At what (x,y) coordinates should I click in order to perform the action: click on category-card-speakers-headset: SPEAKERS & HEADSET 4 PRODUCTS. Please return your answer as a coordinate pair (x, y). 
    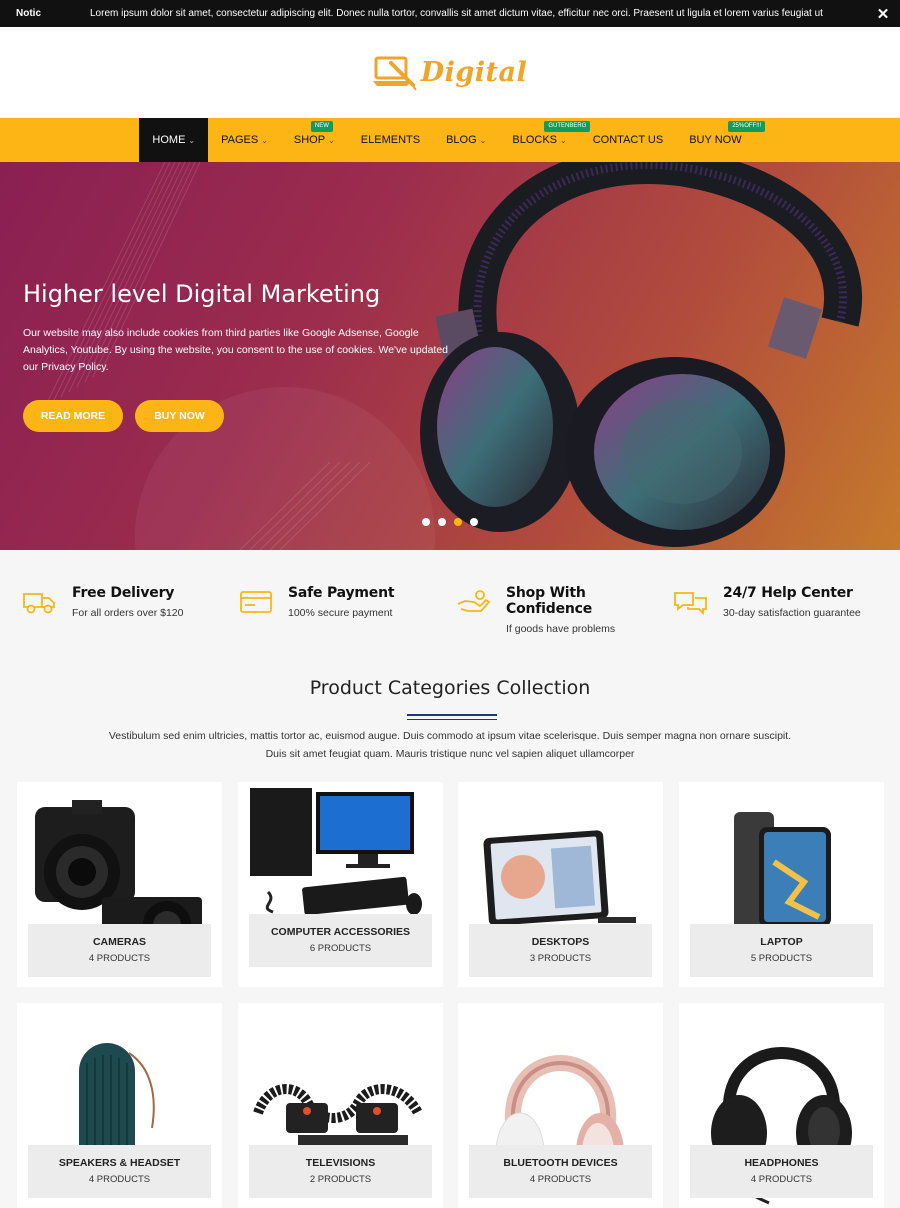
    Looking at the image, I should click on (119, 1105).